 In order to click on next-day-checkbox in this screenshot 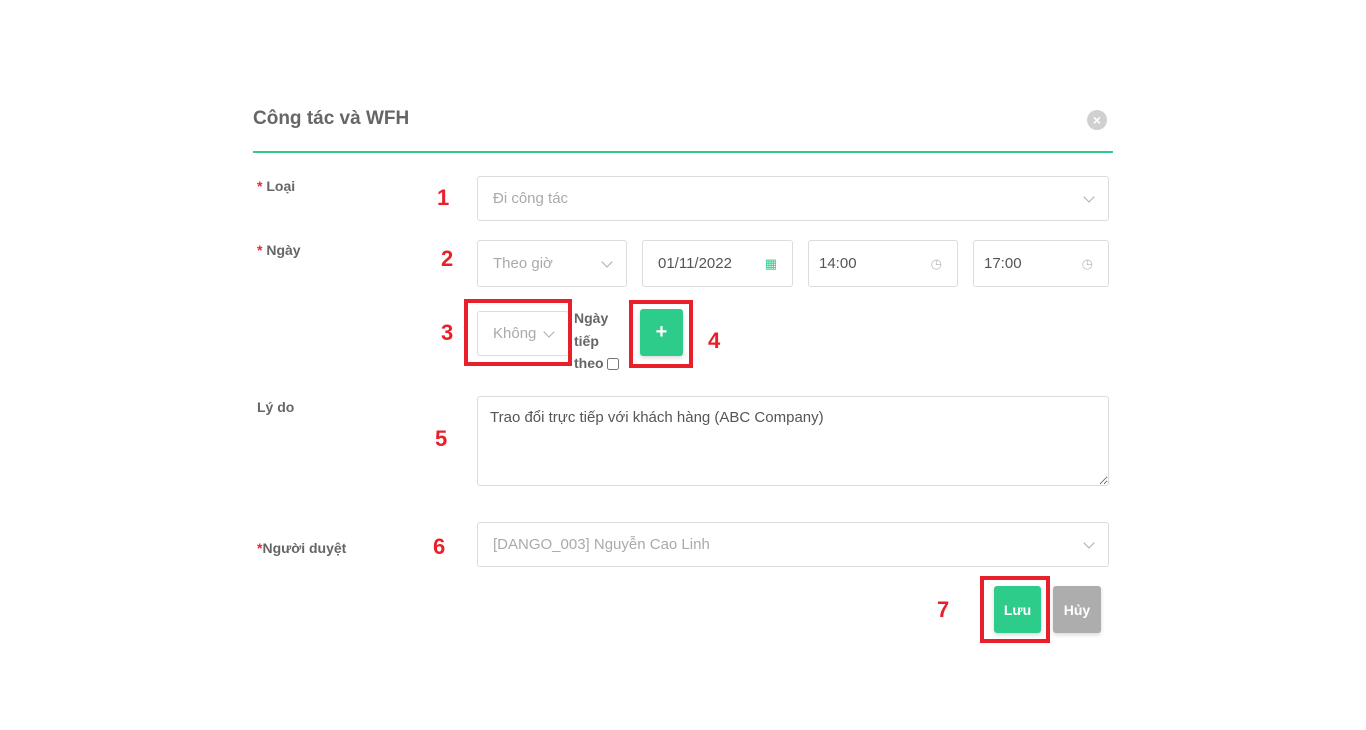, I will do `click(612, 364)`.